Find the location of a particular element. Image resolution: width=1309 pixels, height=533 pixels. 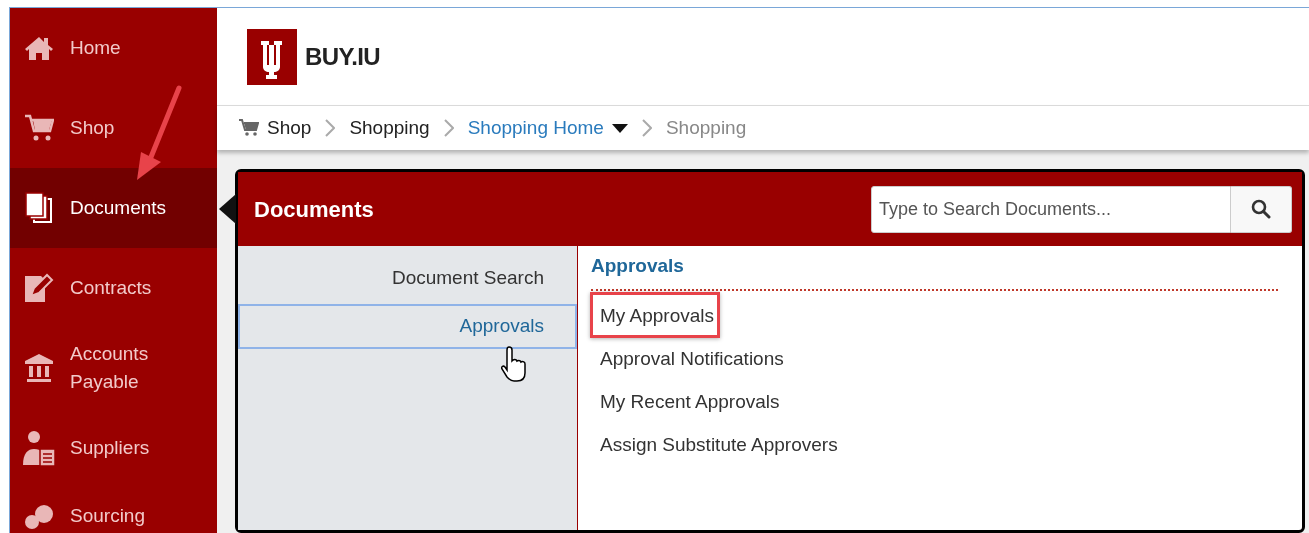

sidebar-item: Documents is located at coordinates (113, 208).